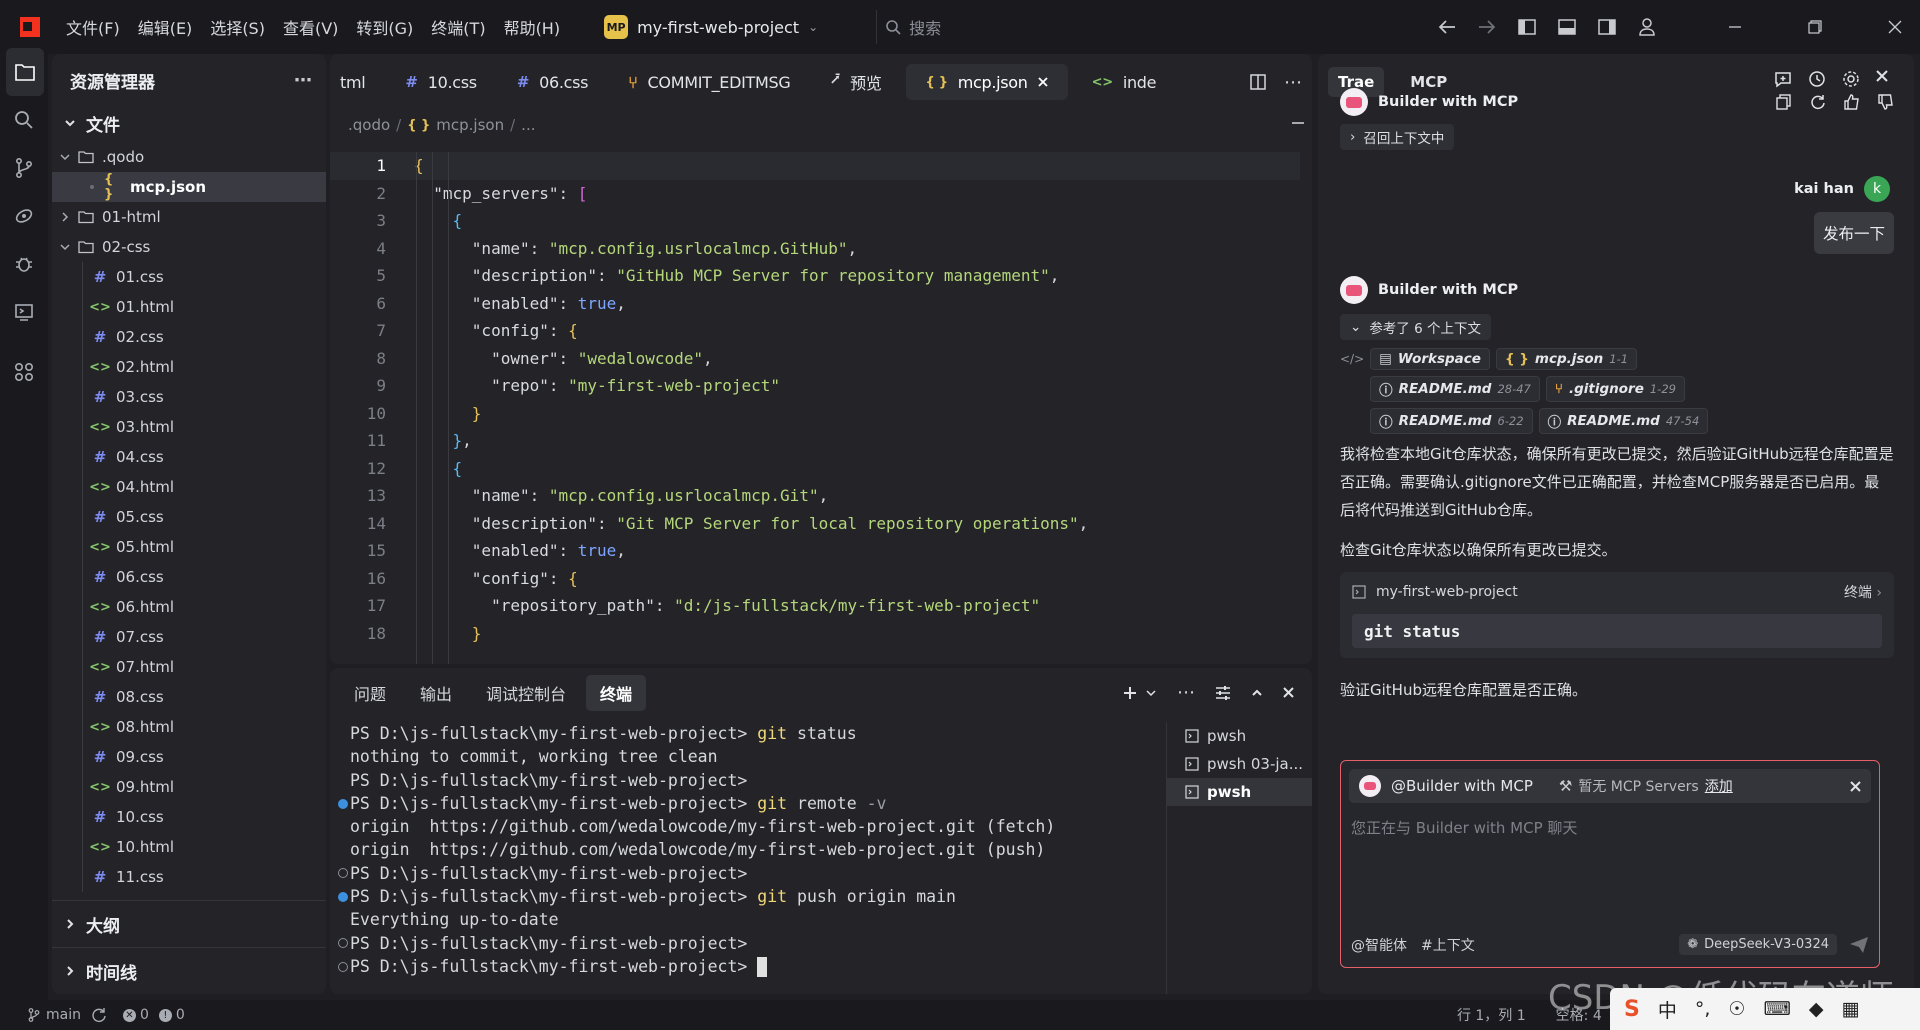 The height and width of the screenshot is (1030, 1920). I want to click on forward-arrow-icon, so click(1487, 27).